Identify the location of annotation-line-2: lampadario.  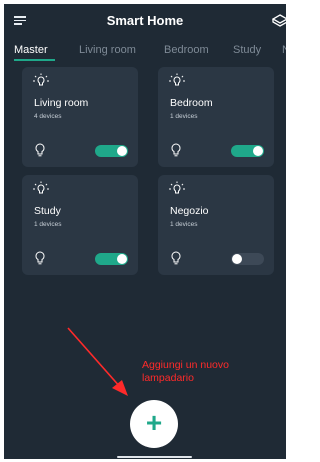
(168, 378).